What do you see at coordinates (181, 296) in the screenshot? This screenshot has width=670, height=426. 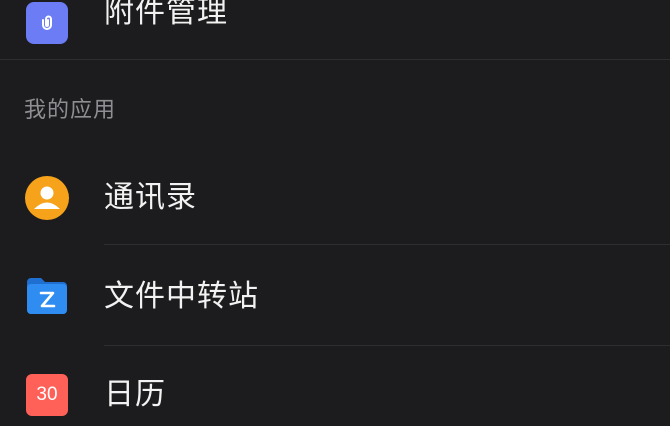 I see `list-item-label: 文件中转站` at bounding box center [181, 296].